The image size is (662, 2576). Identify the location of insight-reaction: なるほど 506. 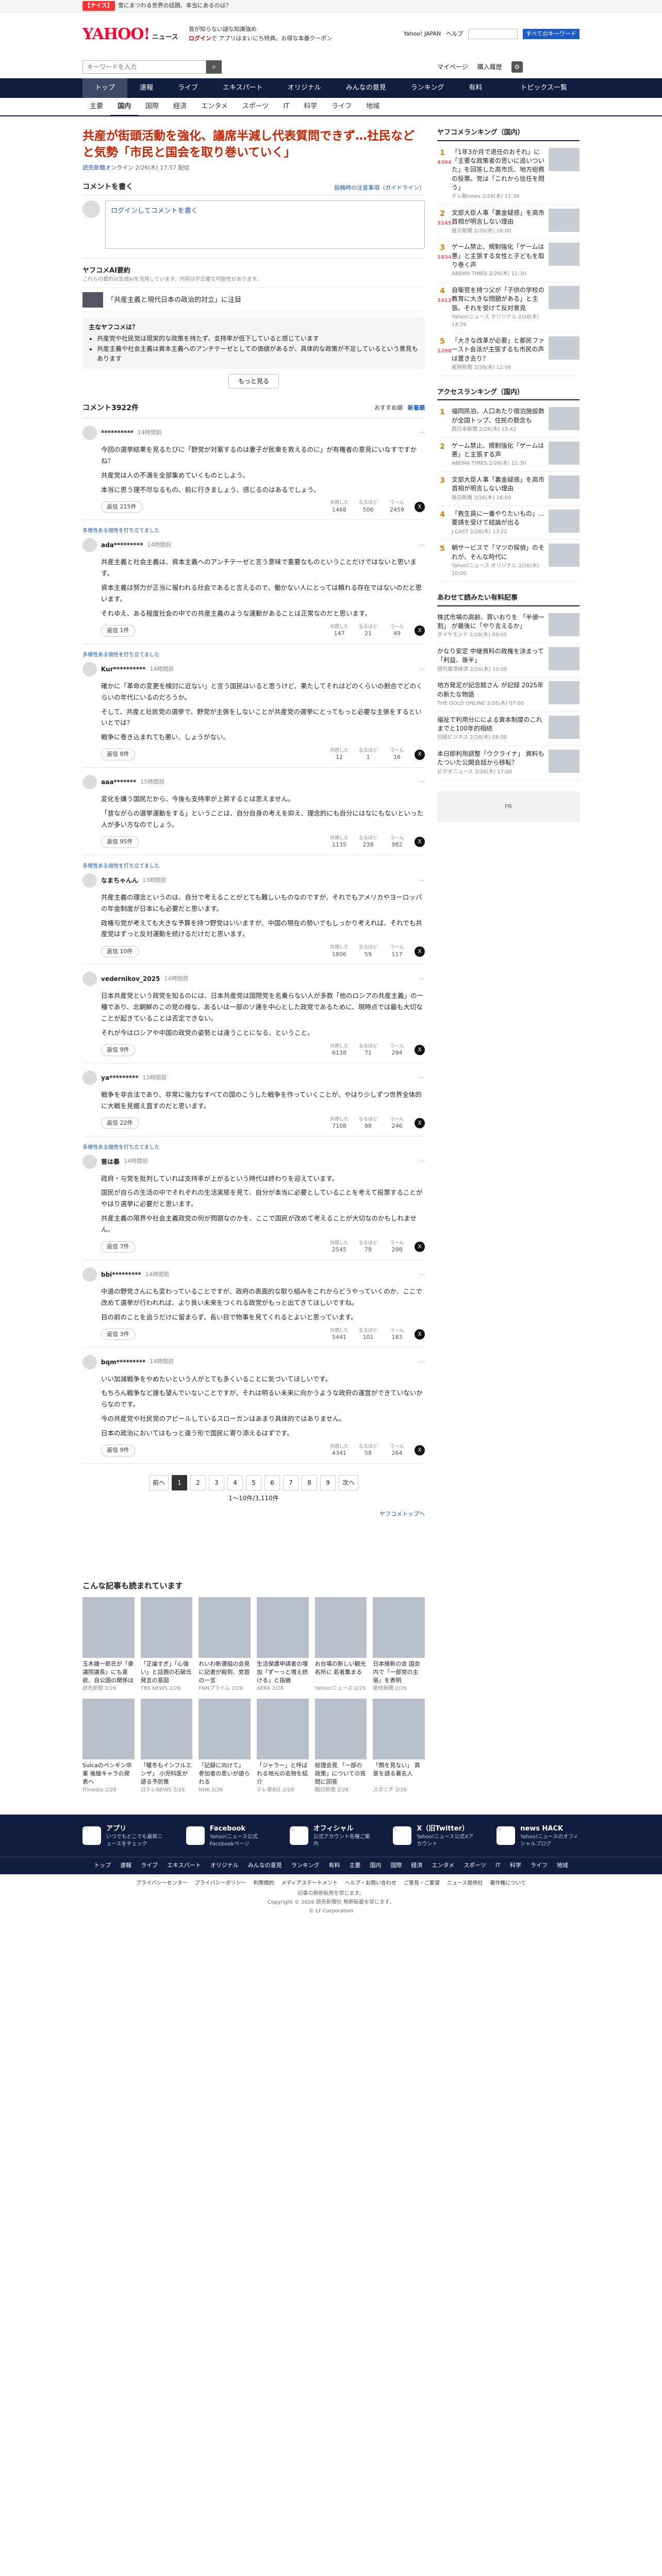
(368, 506).